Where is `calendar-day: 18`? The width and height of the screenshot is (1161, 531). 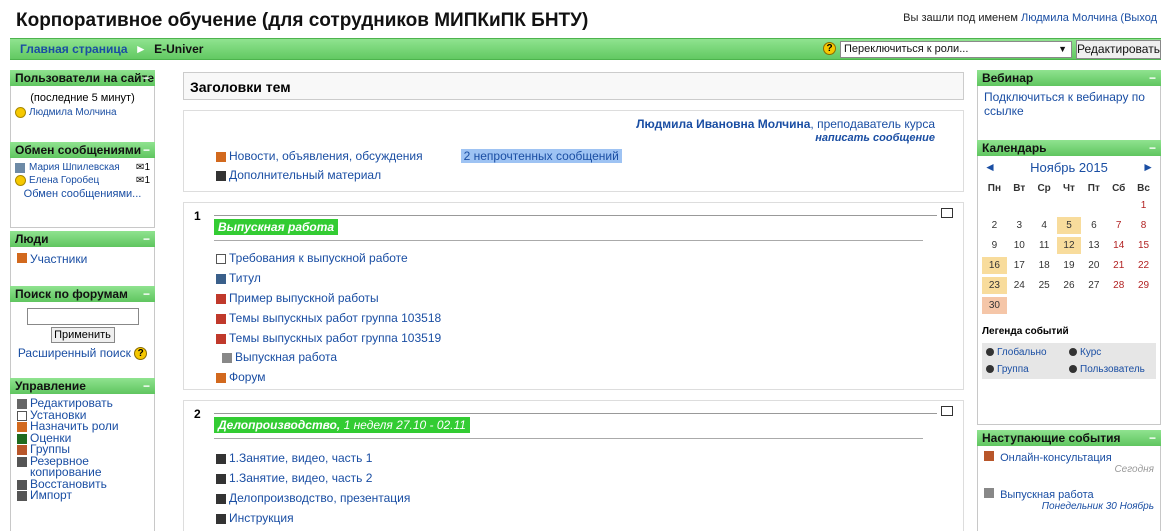
calendar-day: 18 is located at coordinates (1044, 265).